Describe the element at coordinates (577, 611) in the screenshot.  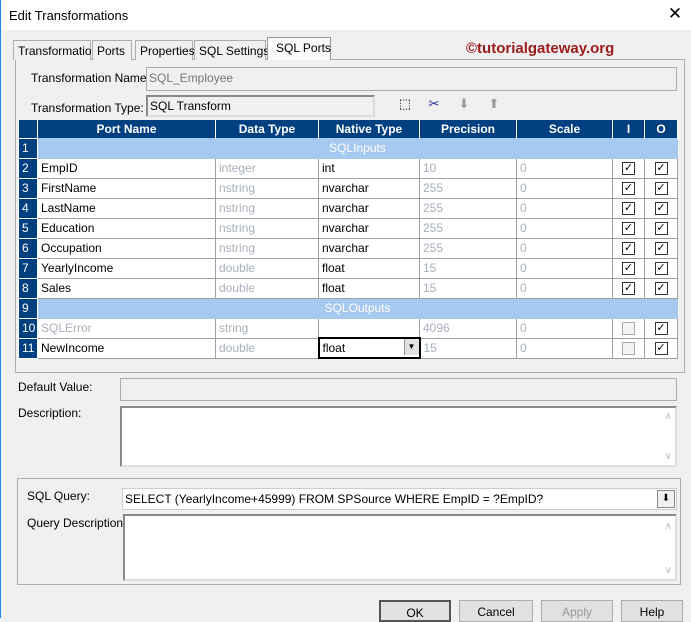
I see `apply-button: Apply` at that location.